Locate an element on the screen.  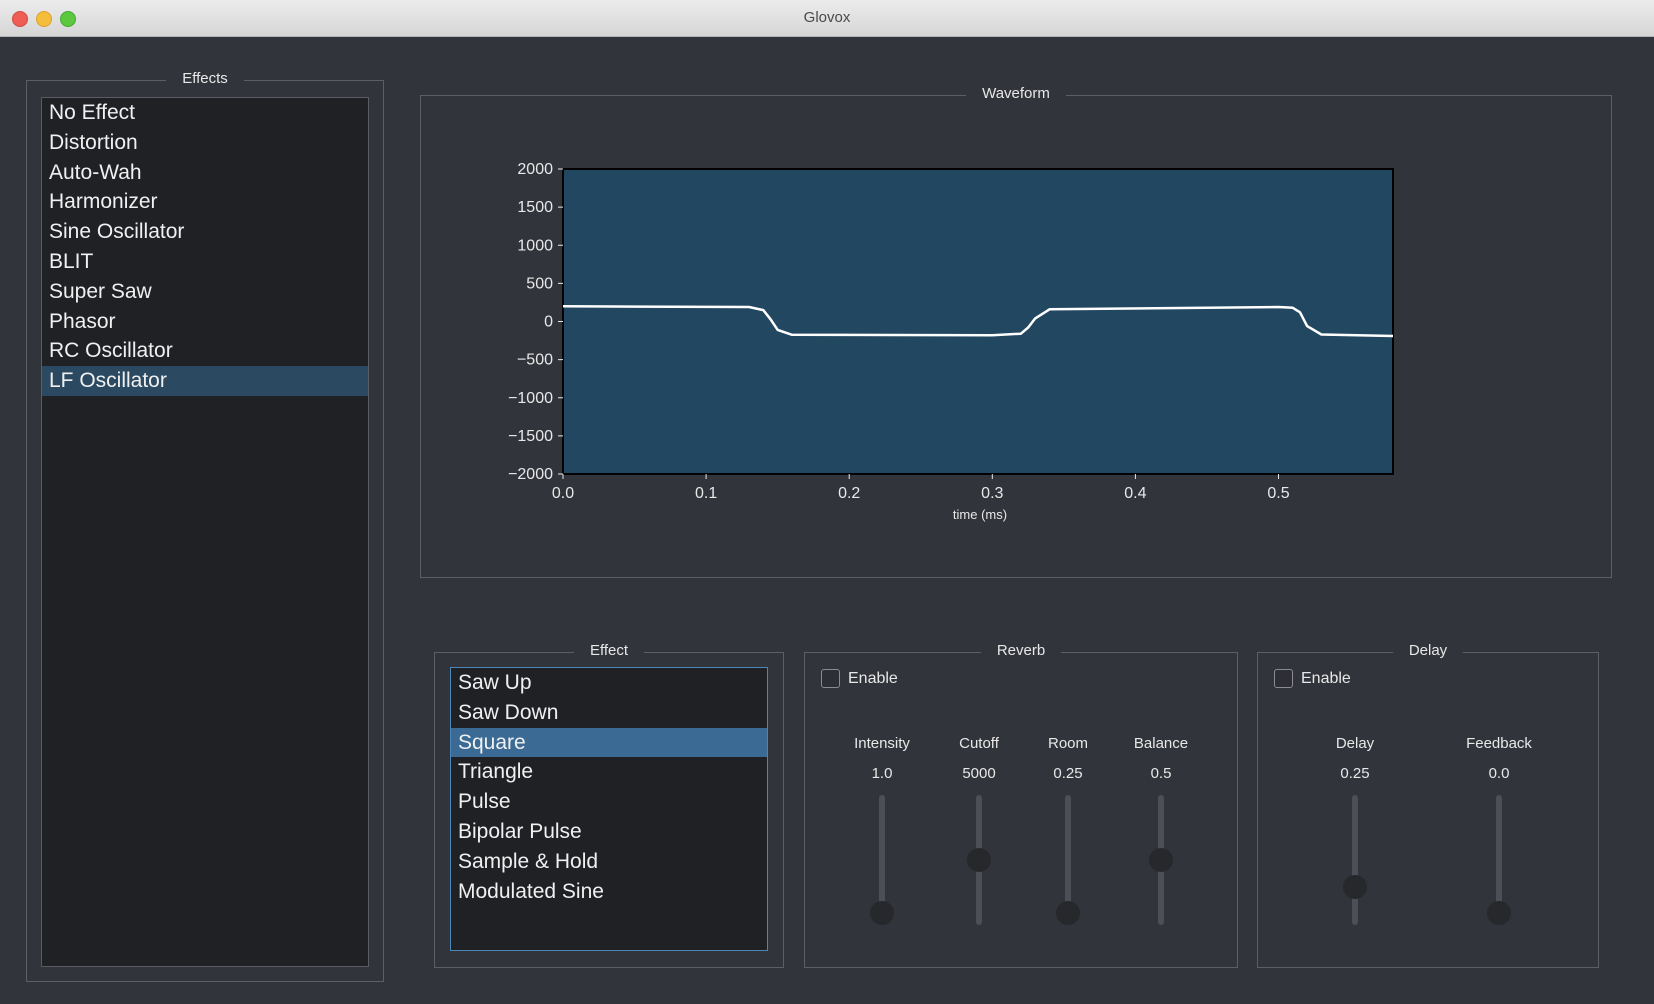
delay-enable-row: Enable is located at coordinates (1312, 678).